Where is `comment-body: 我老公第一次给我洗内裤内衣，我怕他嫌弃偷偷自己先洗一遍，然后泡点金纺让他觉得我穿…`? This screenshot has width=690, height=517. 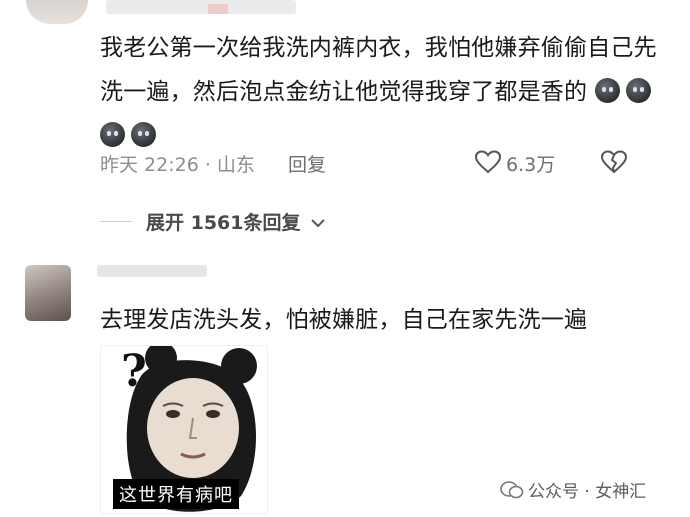
comment-body: 我老公第一次给我洗内裤内衣，我怕他嫌弃偷偷自己先洗一遍，然后泡点金纺让他觉得我穿… is located at coordinates (378, 70).